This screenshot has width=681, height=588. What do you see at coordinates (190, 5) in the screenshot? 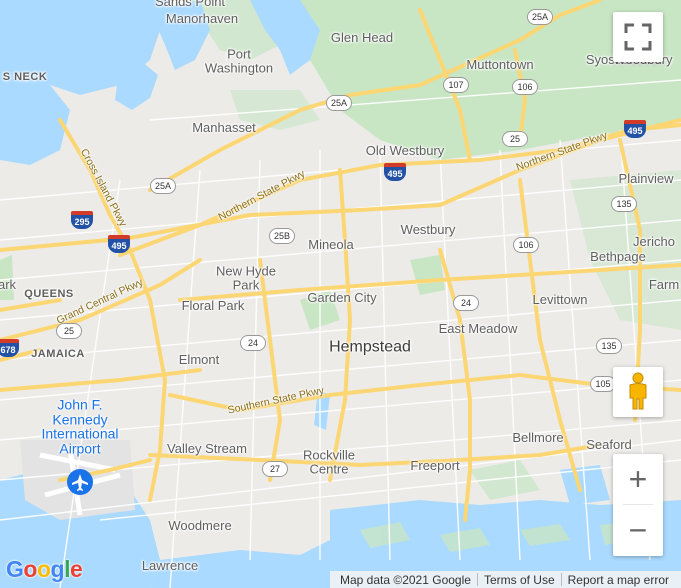
I see `place-label: Sands Point` at bounding box center [190, 5].